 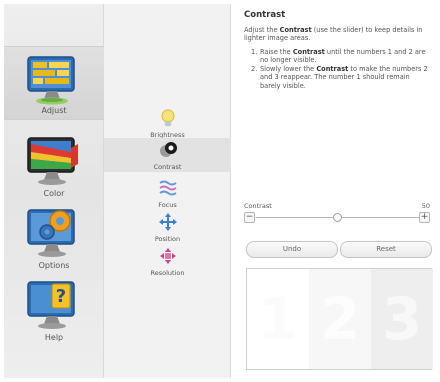 I want to click on slider-increase-button: +, so click(x=424, y=217).